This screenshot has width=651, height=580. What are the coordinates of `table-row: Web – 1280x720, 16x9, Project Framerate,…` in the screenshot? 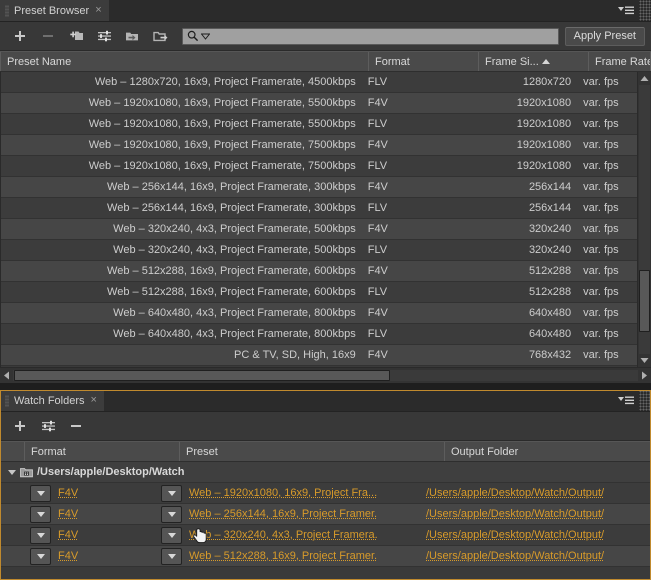 It's located at (319, 82).